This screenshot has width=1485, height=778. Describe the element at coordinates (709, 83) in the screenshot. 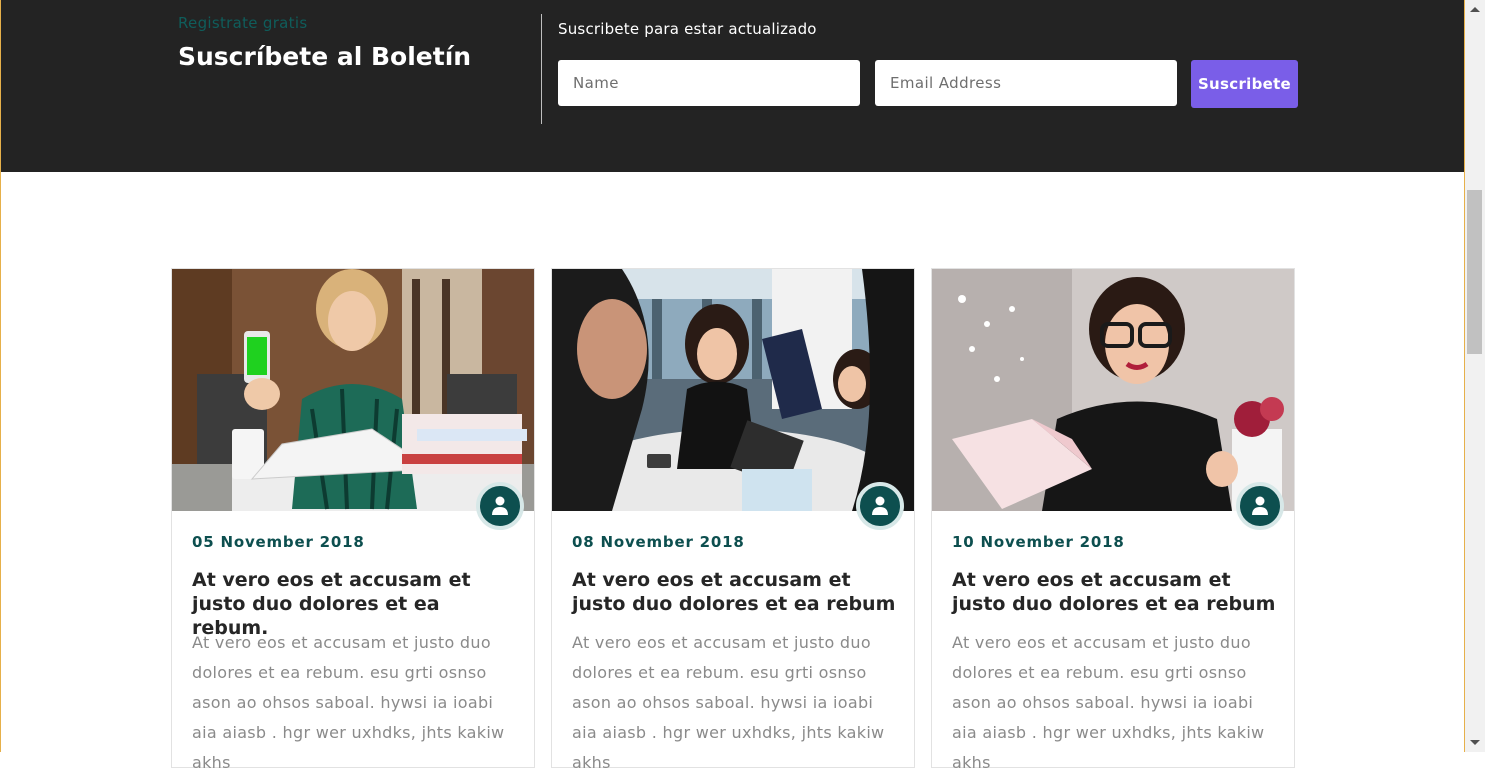

I see `name-input` at that location.